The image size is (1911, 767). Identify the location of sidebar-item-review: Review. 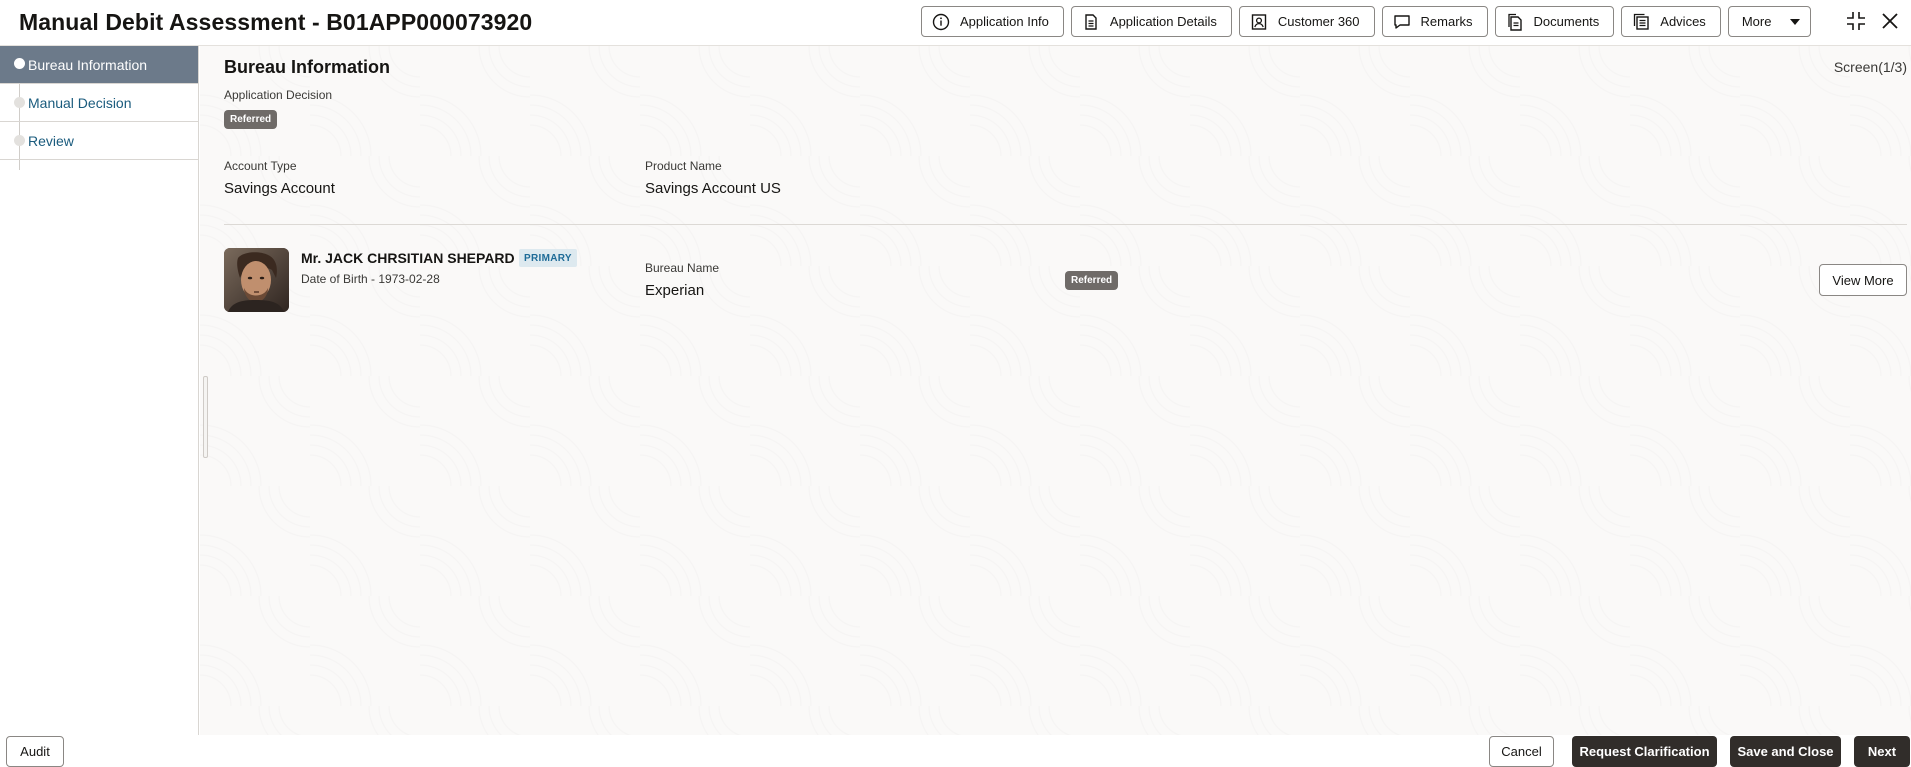
(99, 141).